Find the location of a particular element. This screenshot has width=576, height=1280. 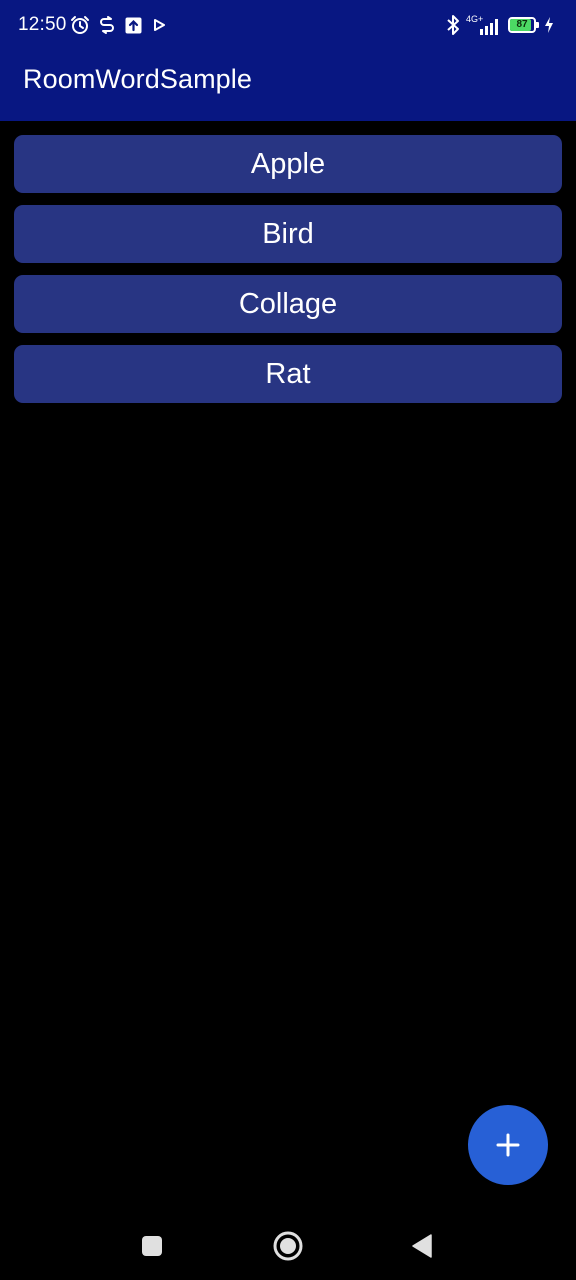

list-item-word: Apple is located at coordinates (288, 164).